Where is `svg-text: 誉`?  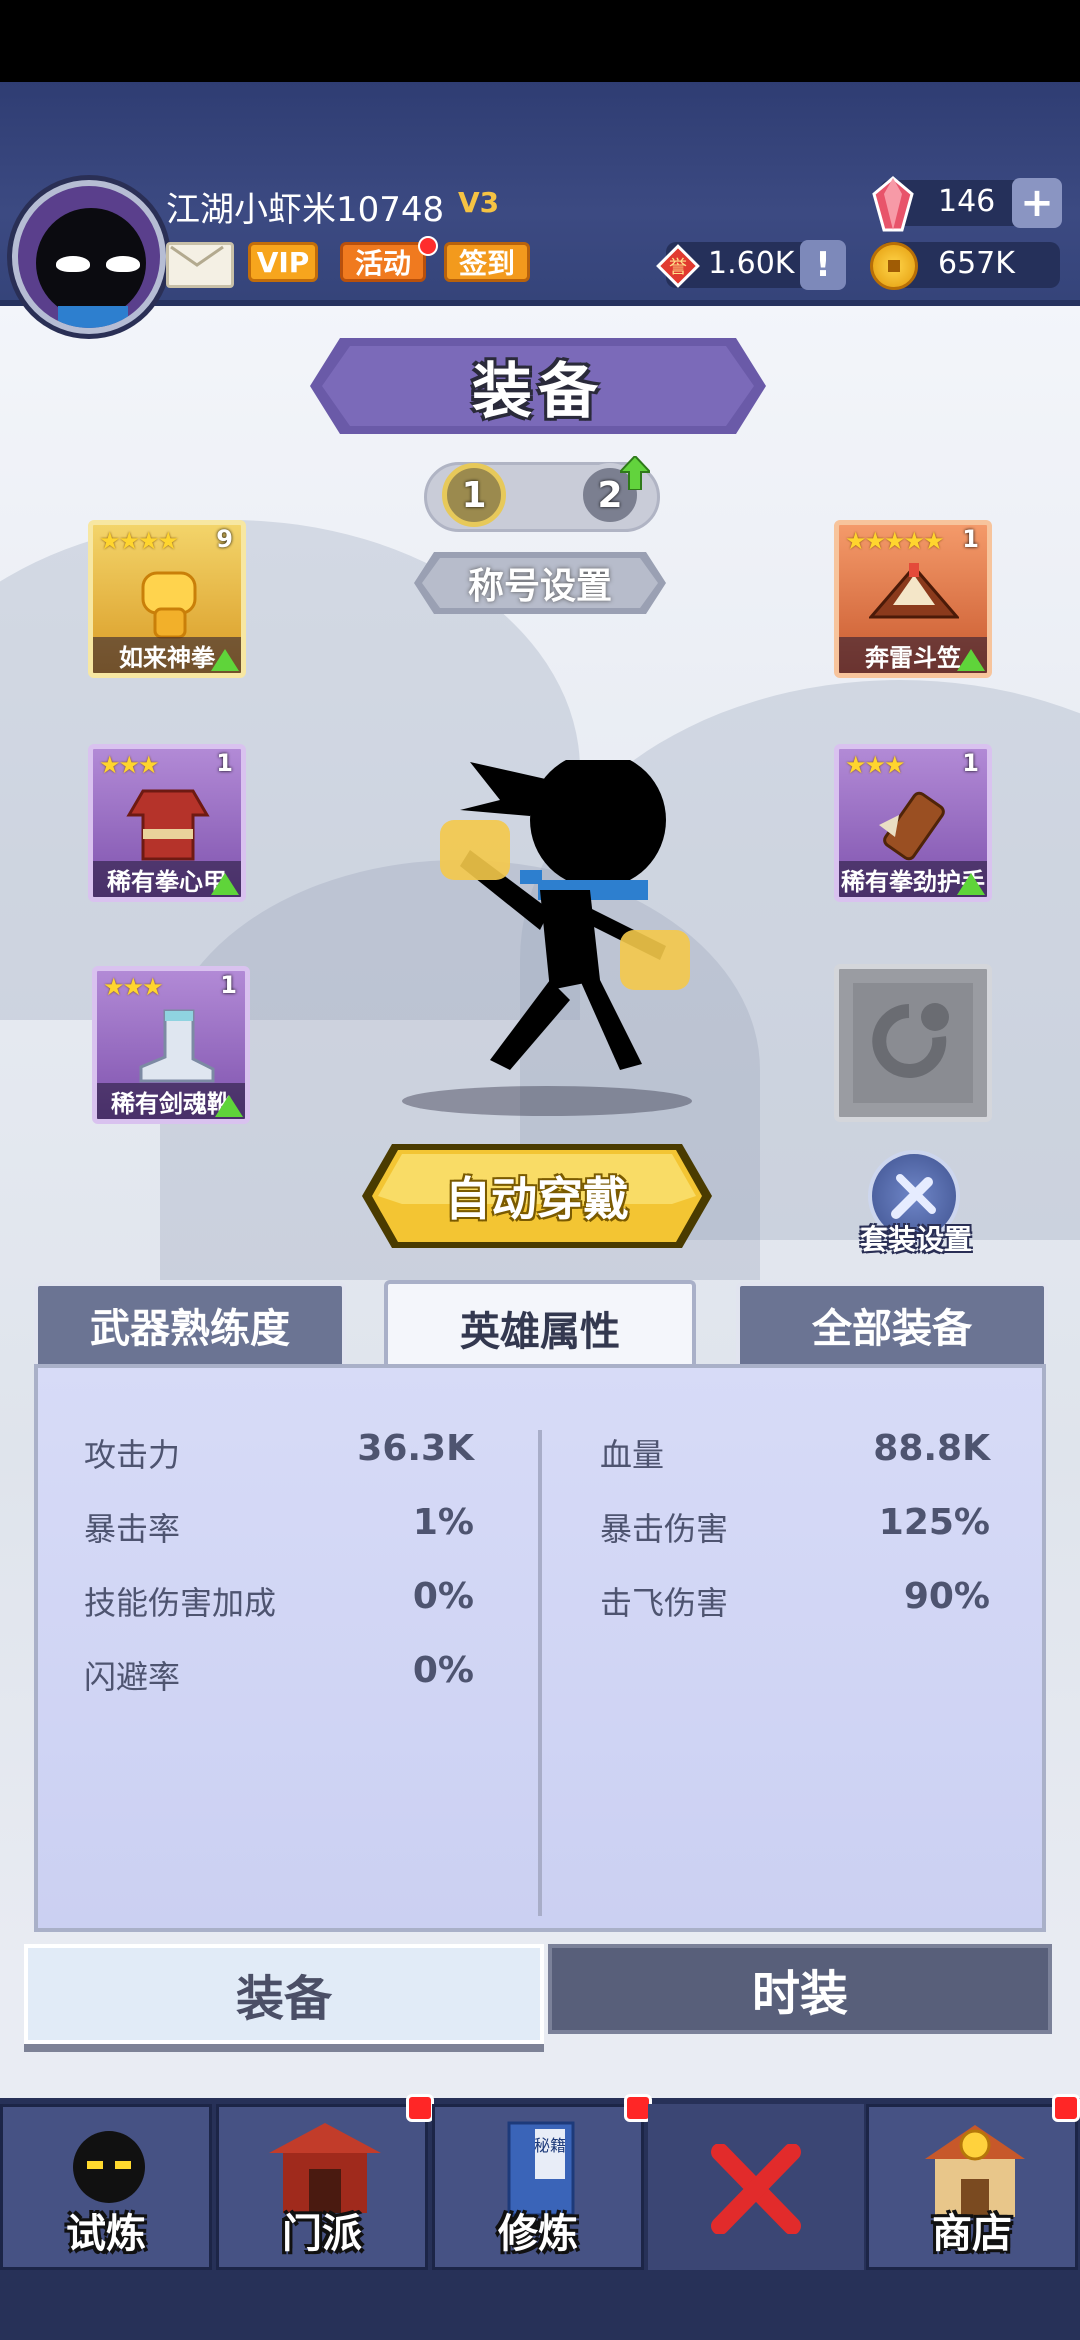
svg-text: 誉 is located at coordinates (678, 267).